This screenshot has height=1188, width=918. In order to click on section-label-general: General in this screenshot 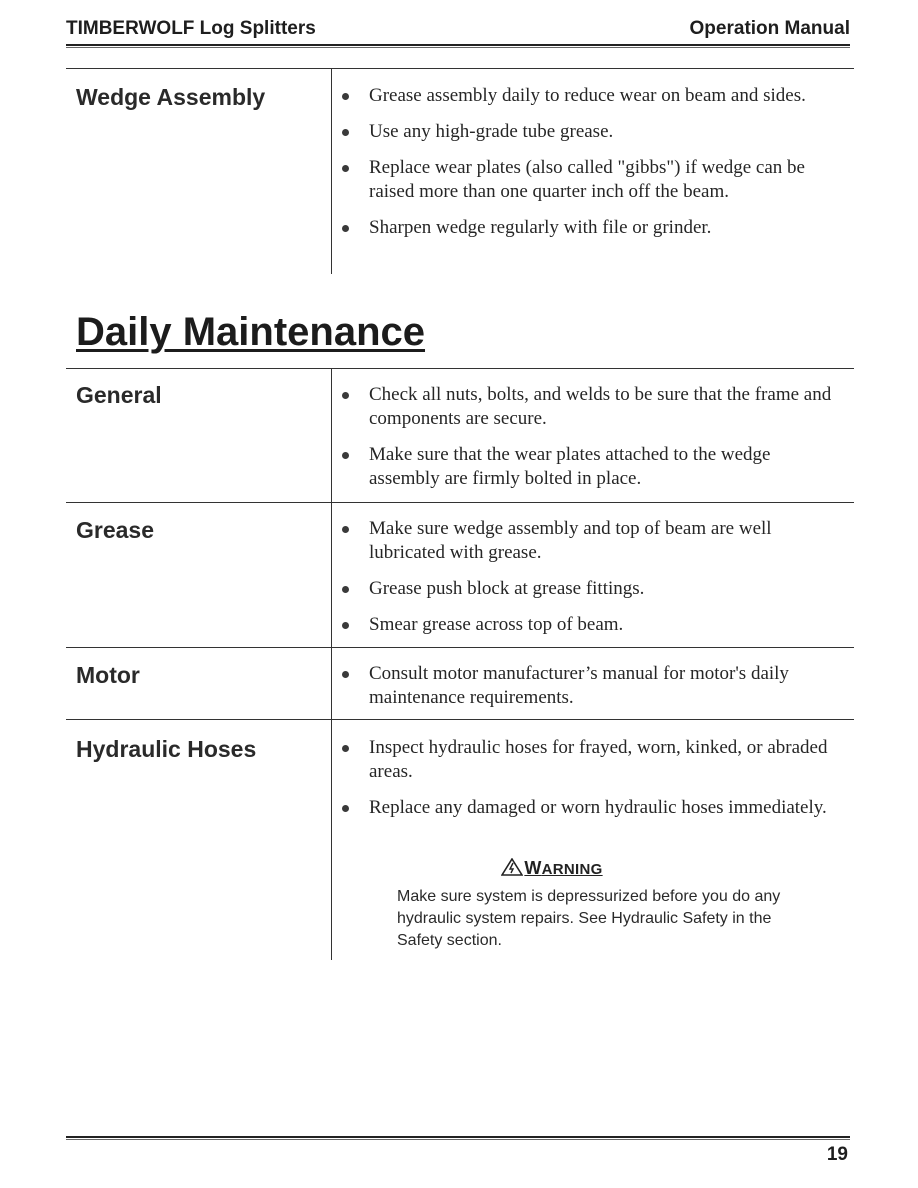, I will do `click(119, 395)`.